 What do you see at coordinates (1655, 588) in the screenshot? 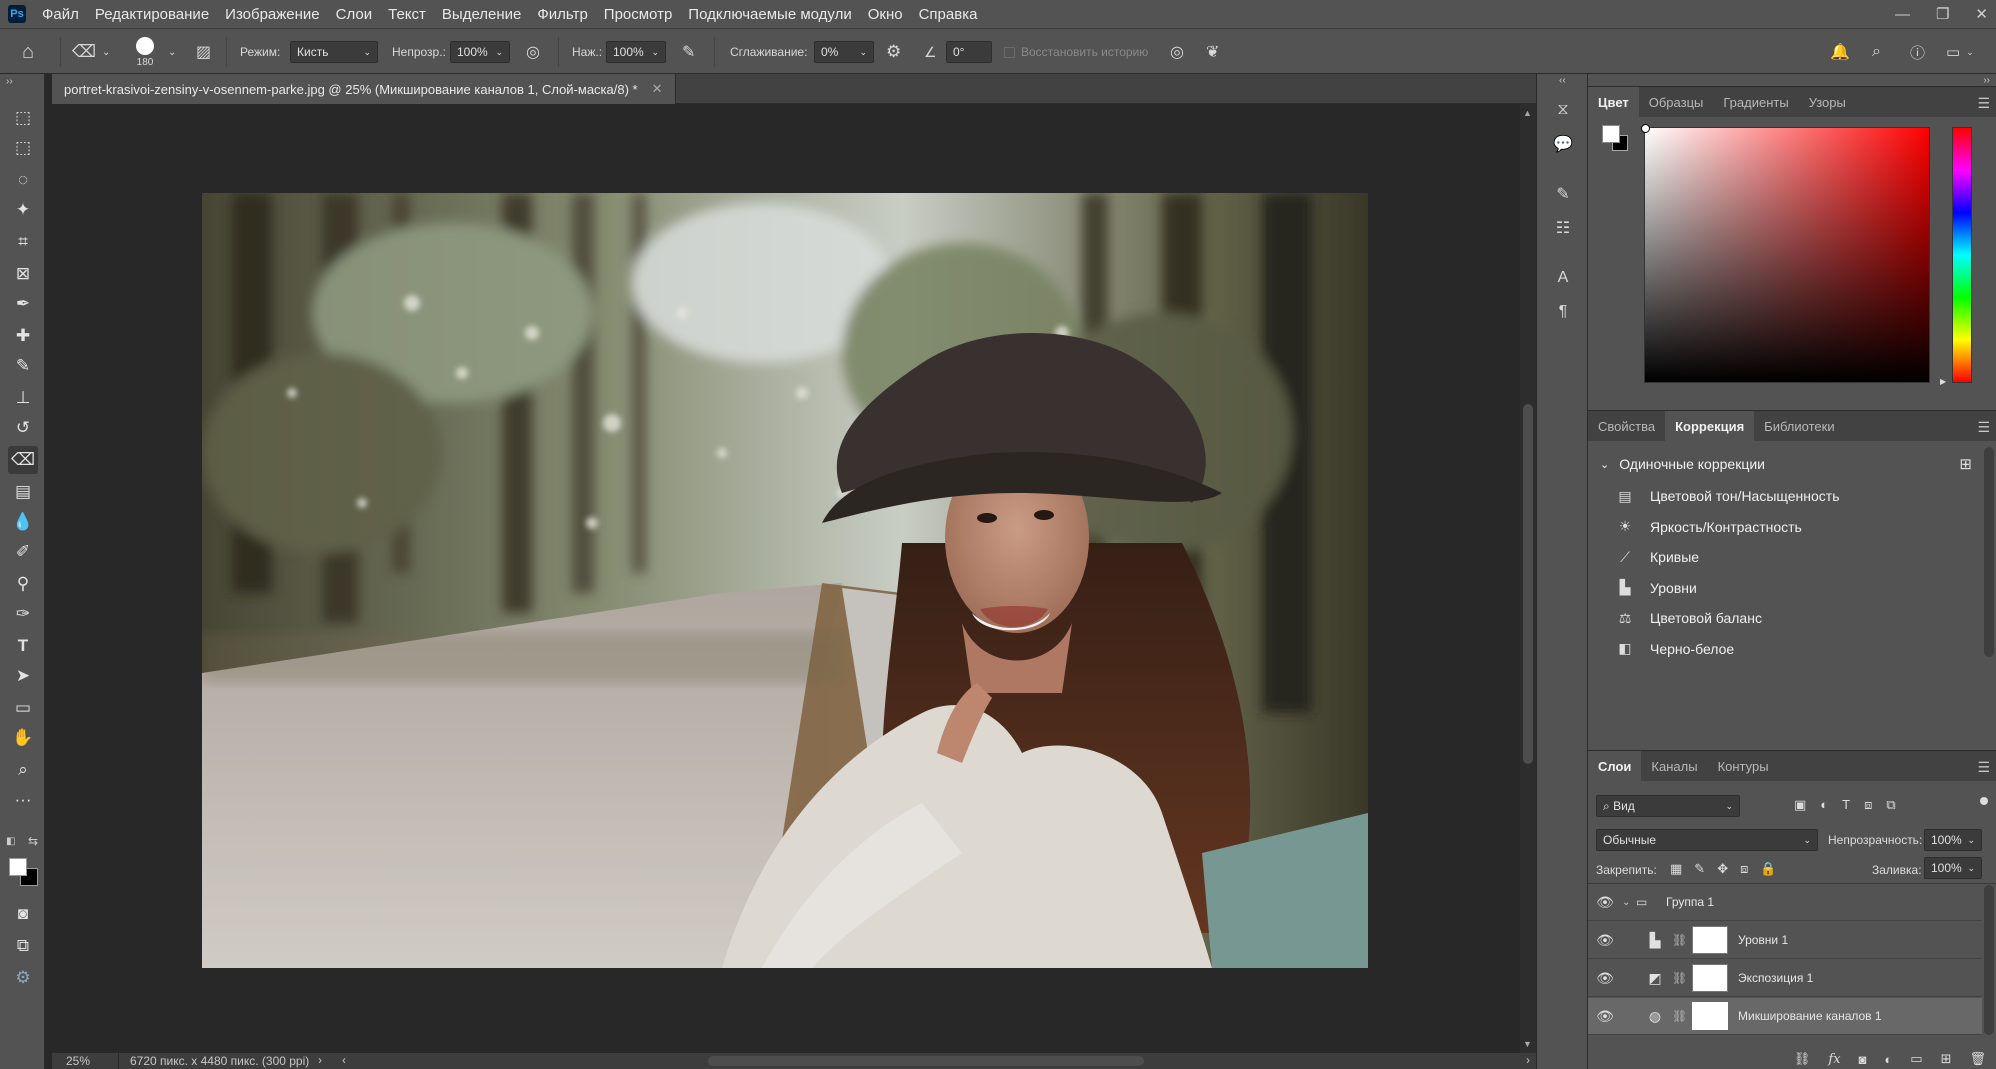
I see `adjustment-item: ▙ Уровни` at bounding box center [1655, 588].